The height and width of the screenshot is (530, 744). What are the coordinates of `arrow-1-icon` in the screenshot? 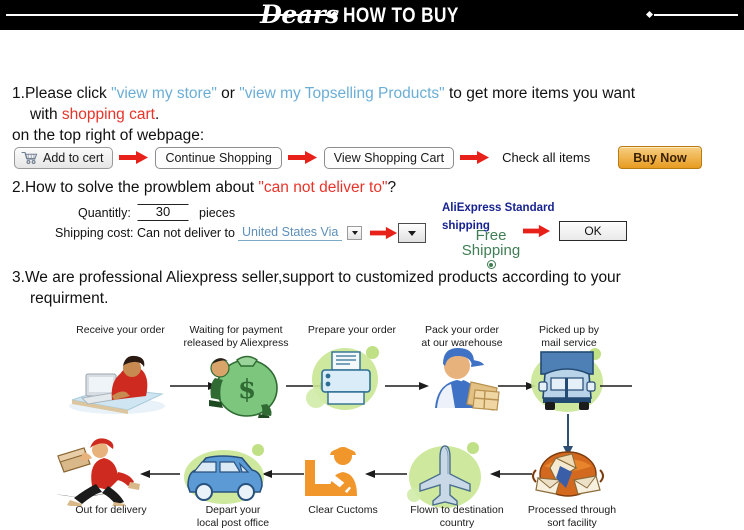 It's located at (134, 157).